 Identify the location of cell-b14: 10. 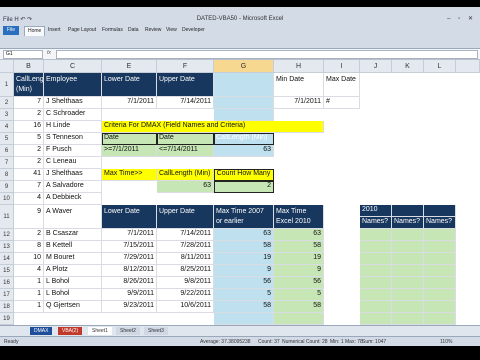
(29, 259).